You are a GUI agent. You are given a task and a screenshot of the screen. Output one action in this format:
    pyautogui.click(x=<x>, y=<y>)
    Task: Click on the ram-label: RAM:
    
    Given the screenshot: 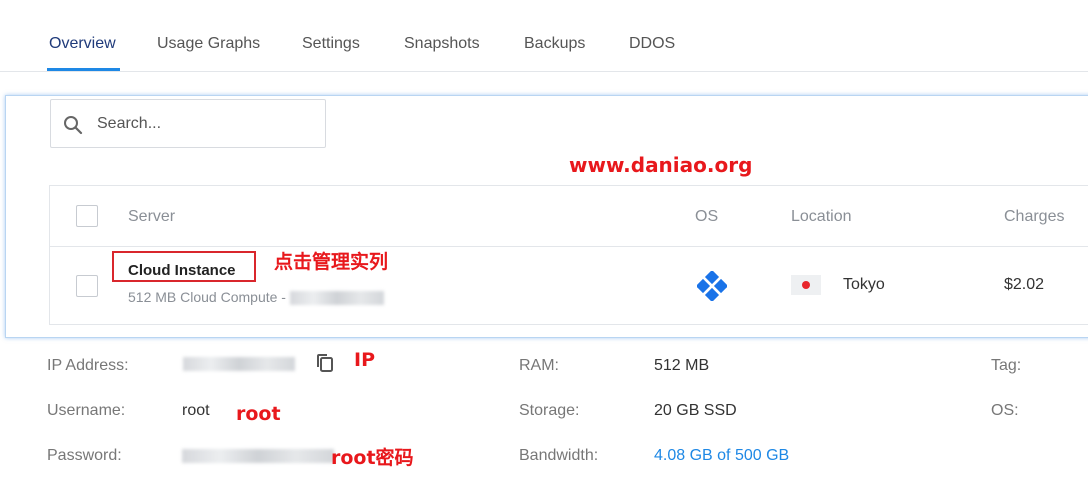 What is the action you would take?
    pyautogui.click(x=539, y=365)
    